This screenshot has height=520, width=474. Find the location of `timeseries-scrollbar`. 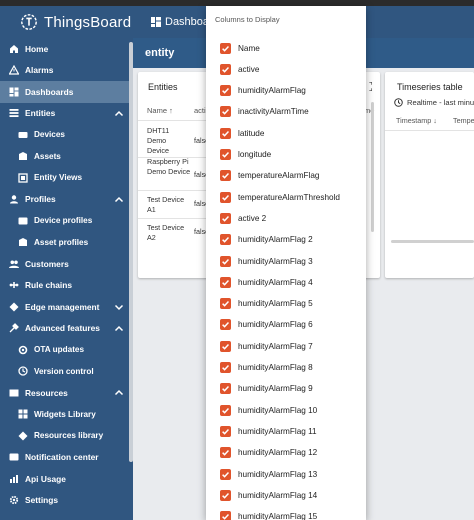

timeseries-scrollbar is located at coordinates (432, 241).